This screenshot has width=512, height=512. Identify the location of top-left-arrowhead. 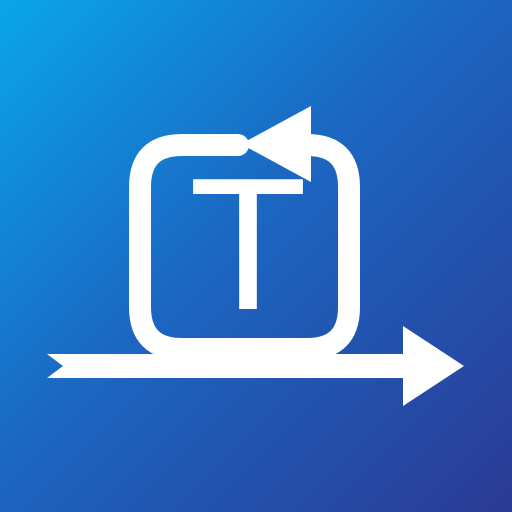
(276, 144).